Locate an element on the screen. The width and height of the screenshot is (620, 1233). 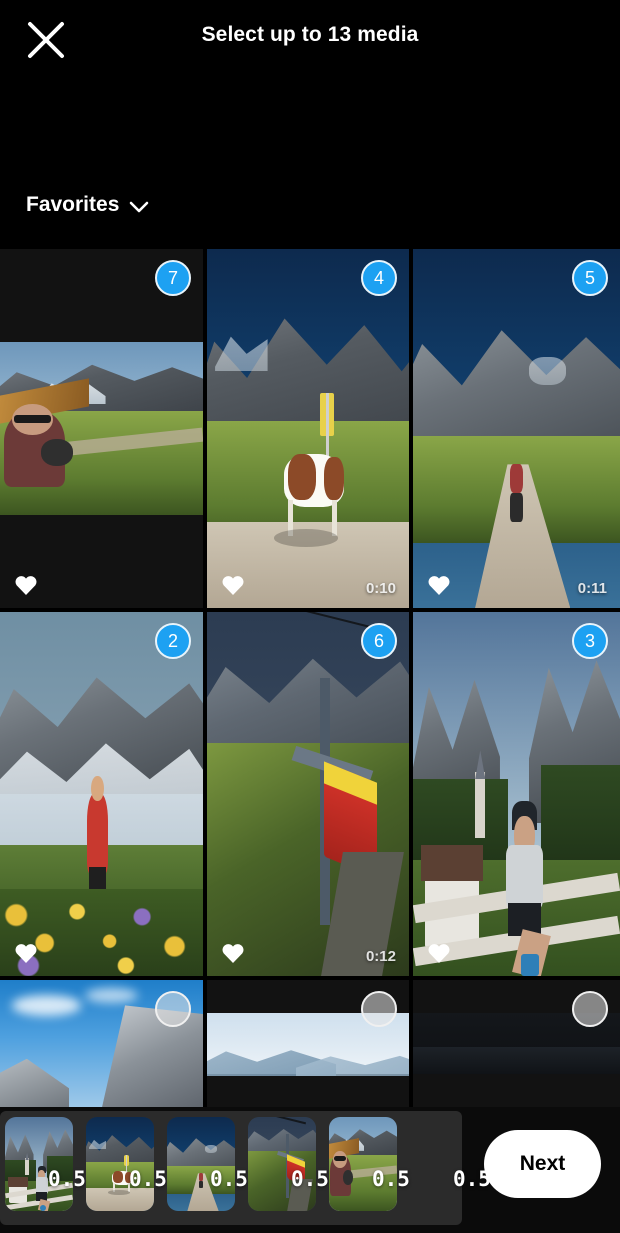
grid-item: 6 0:12 is located at coordinates (308, 794).